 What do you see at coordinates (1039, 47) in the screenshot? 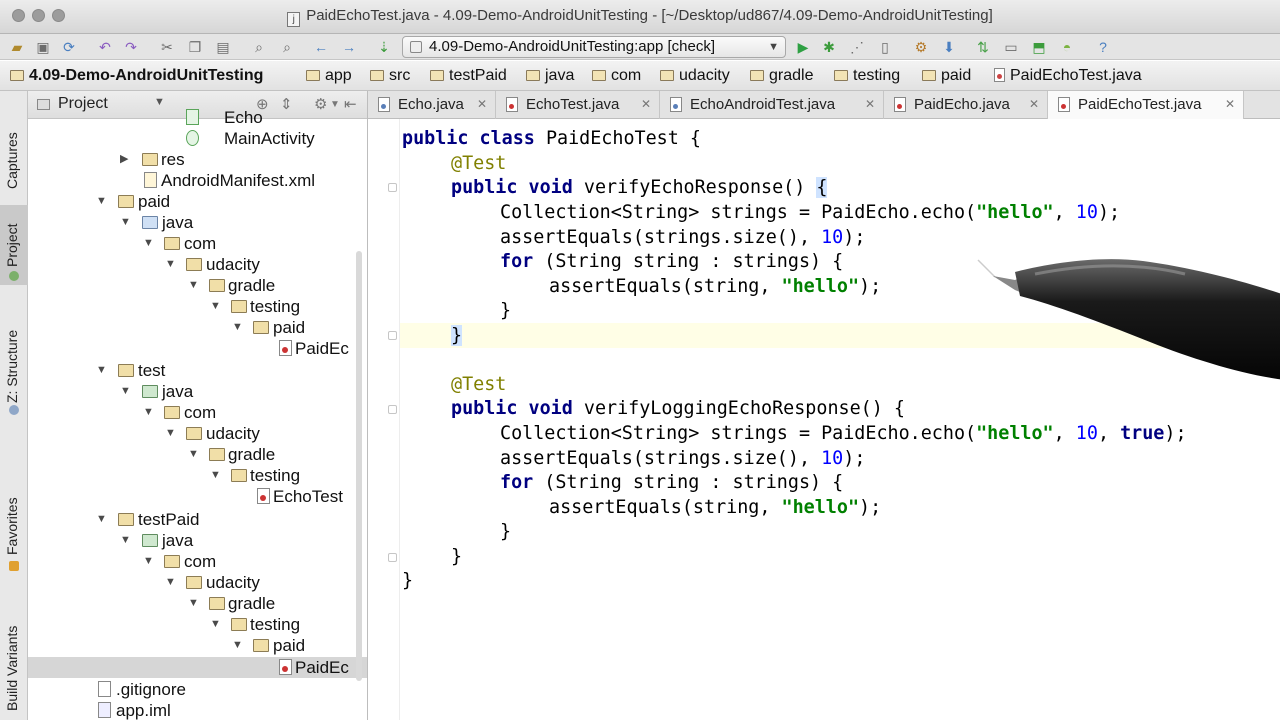
I see `android-monitor-icon: ⬒` at bounding box center [1039, 47].